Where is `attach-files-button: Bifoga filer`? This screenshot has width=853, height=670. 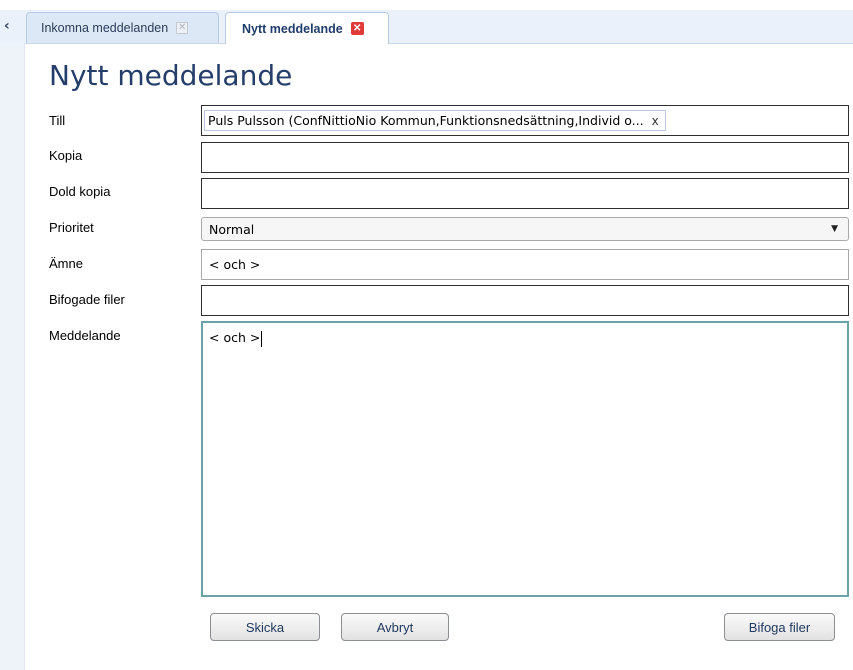 attach-files-button: Bifoga filer is located at coordinates (779, 627).